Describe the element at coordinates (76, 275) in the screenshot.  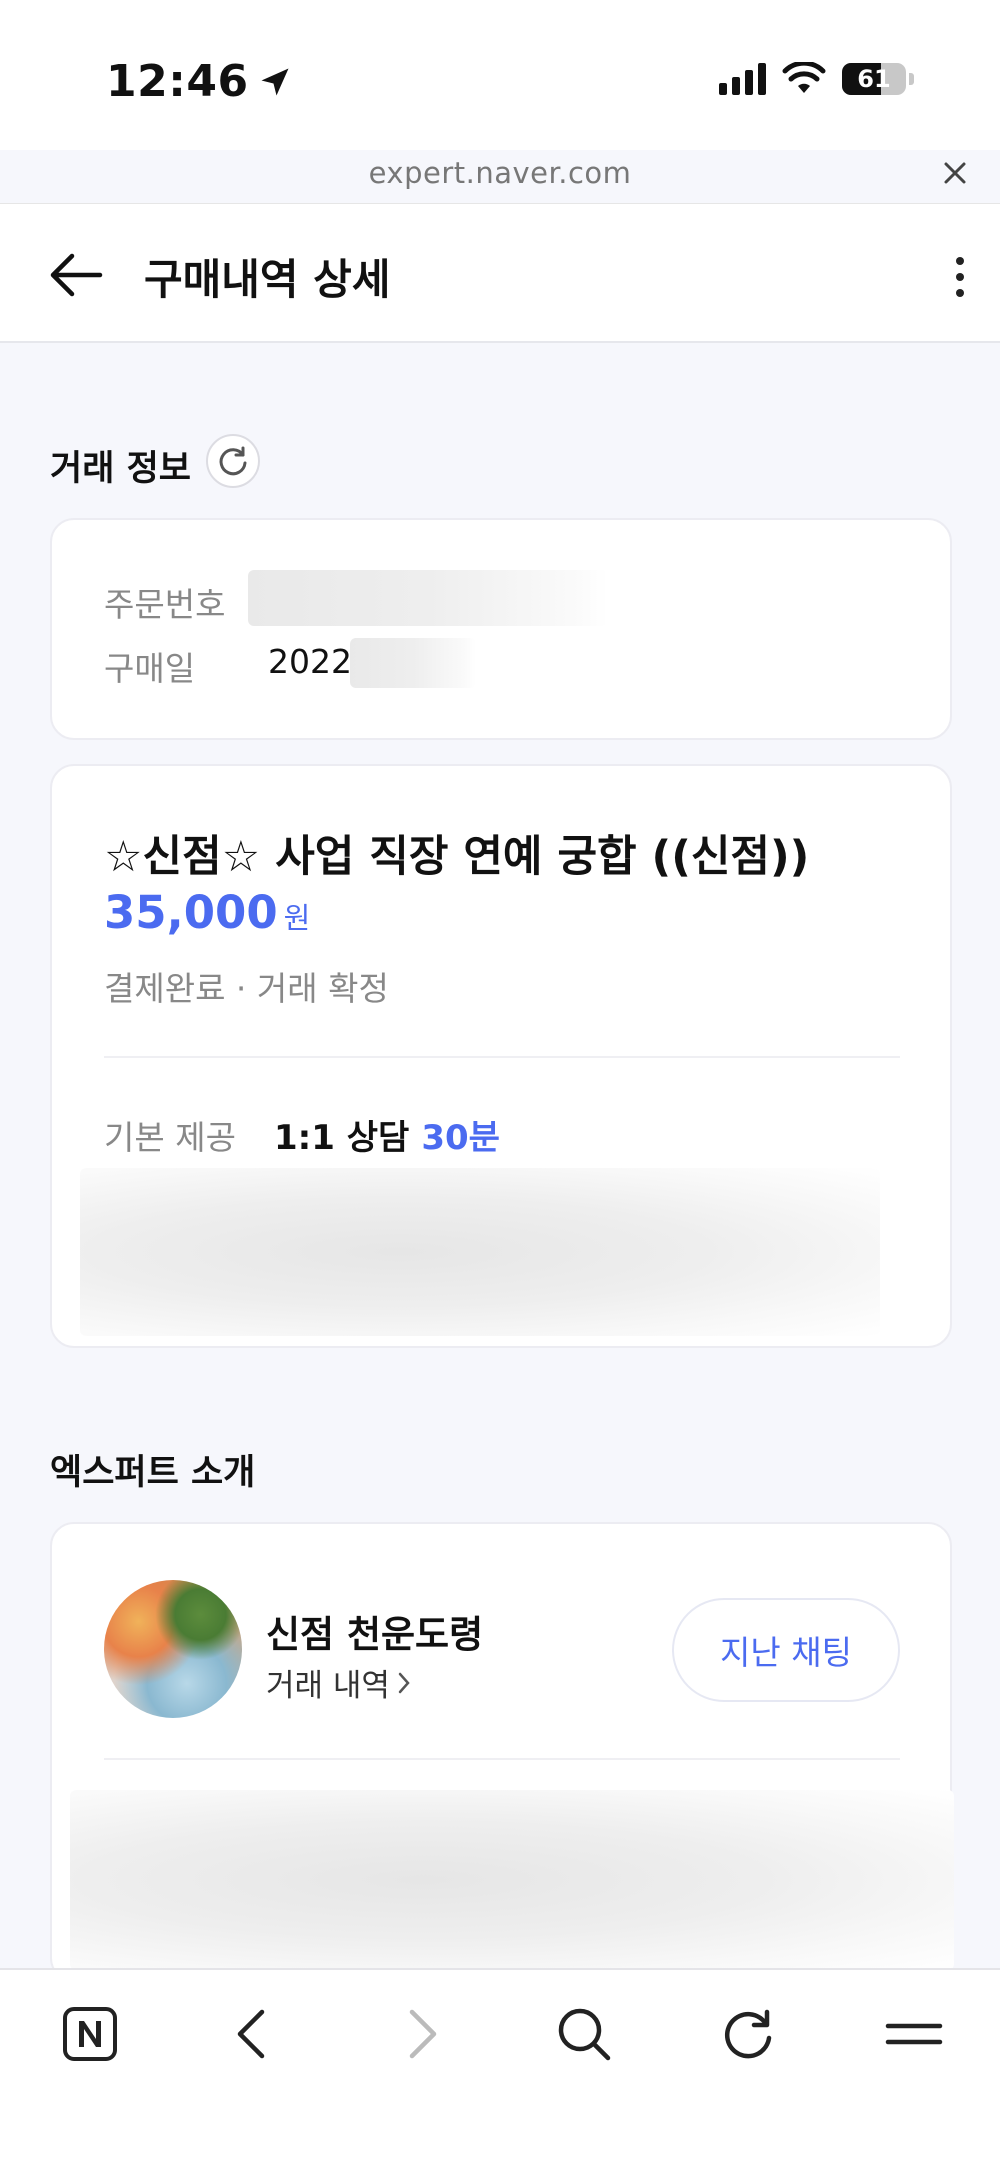
I see `back-arrow-icon` at that location.